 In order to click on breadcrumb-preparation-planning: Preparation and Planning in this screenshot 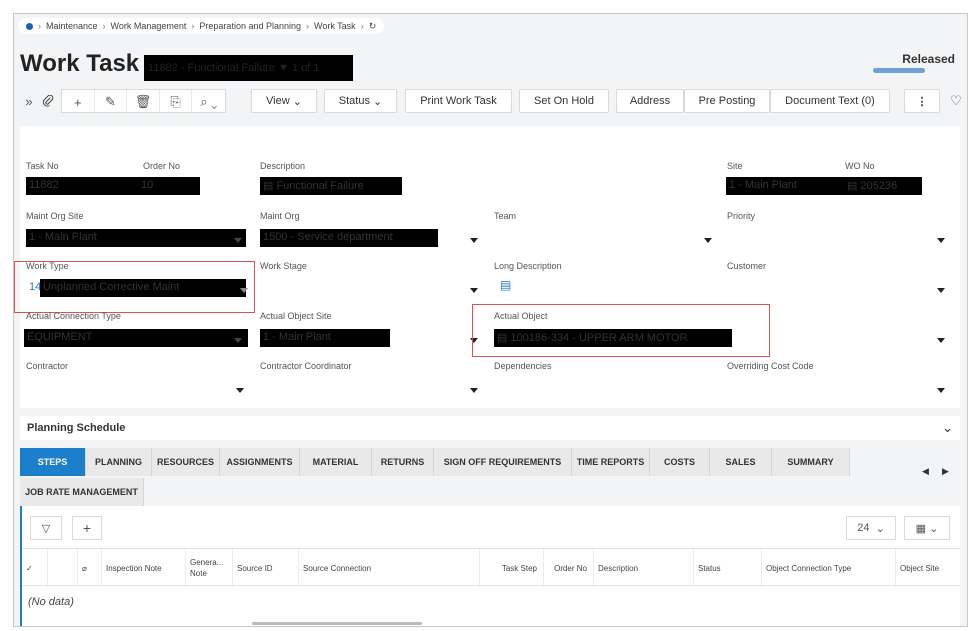, I will do `click(250, 26)`.